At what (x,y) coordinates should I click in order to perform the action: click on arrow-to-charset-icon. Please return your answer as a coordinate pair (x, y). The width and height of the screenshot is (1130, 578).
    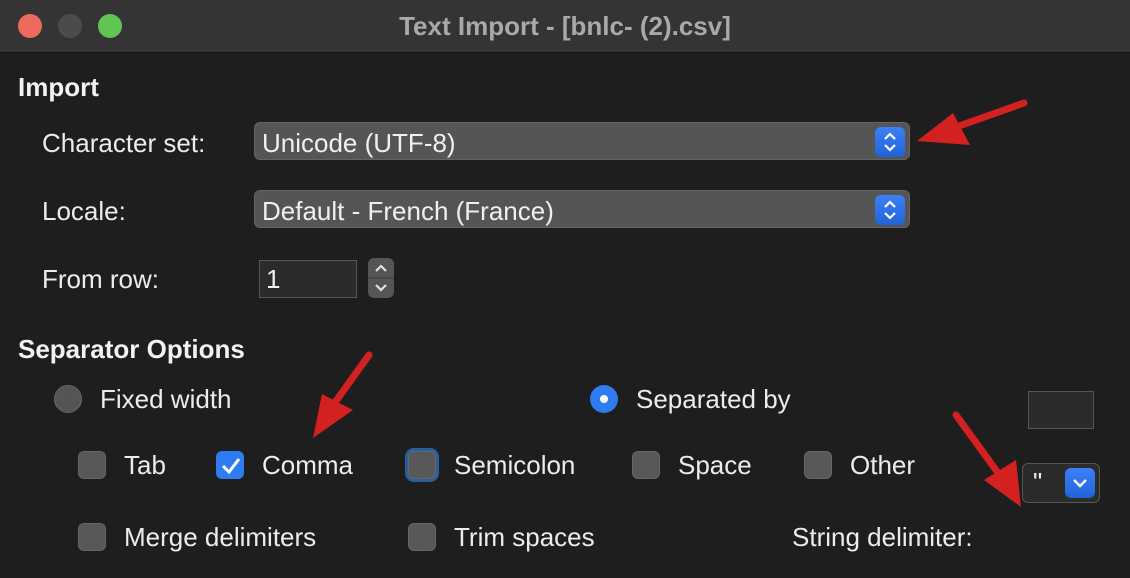
    Looking at the image, I should click on (972, 122).